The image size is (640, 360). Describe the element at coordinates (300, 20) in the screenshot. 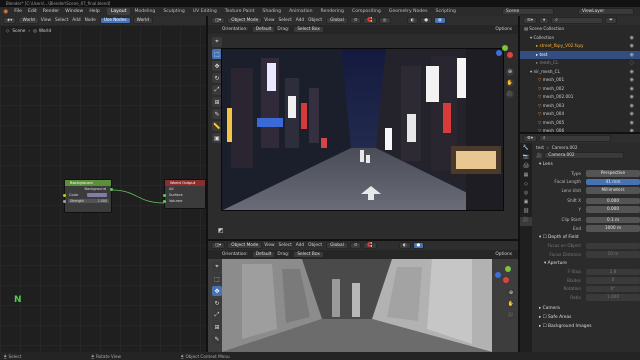

I see `vp-menu-add: Add` at that location.